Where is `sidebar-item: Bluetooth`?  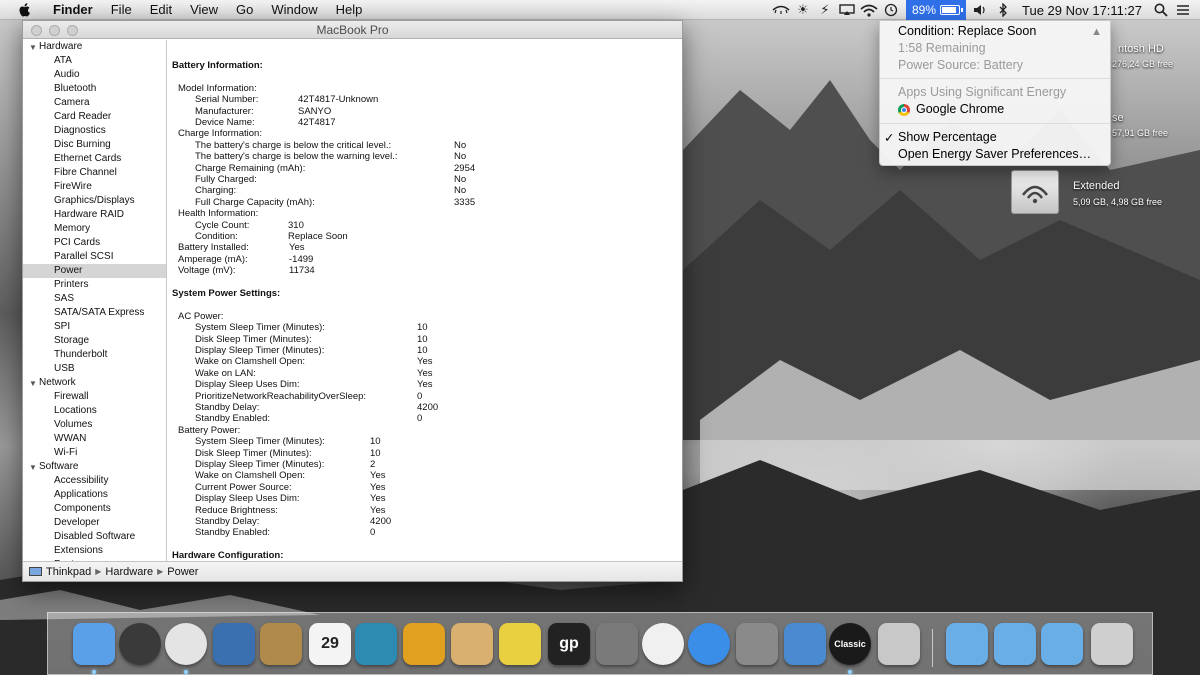 sidebar-item: Bluetooth is located at coordinates (94, 89).